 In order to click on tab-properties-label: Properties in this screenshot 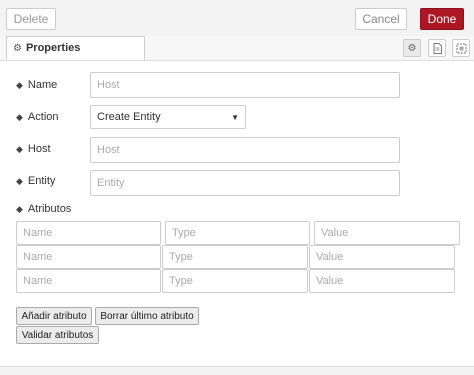, I will do `click(53, 48)`.